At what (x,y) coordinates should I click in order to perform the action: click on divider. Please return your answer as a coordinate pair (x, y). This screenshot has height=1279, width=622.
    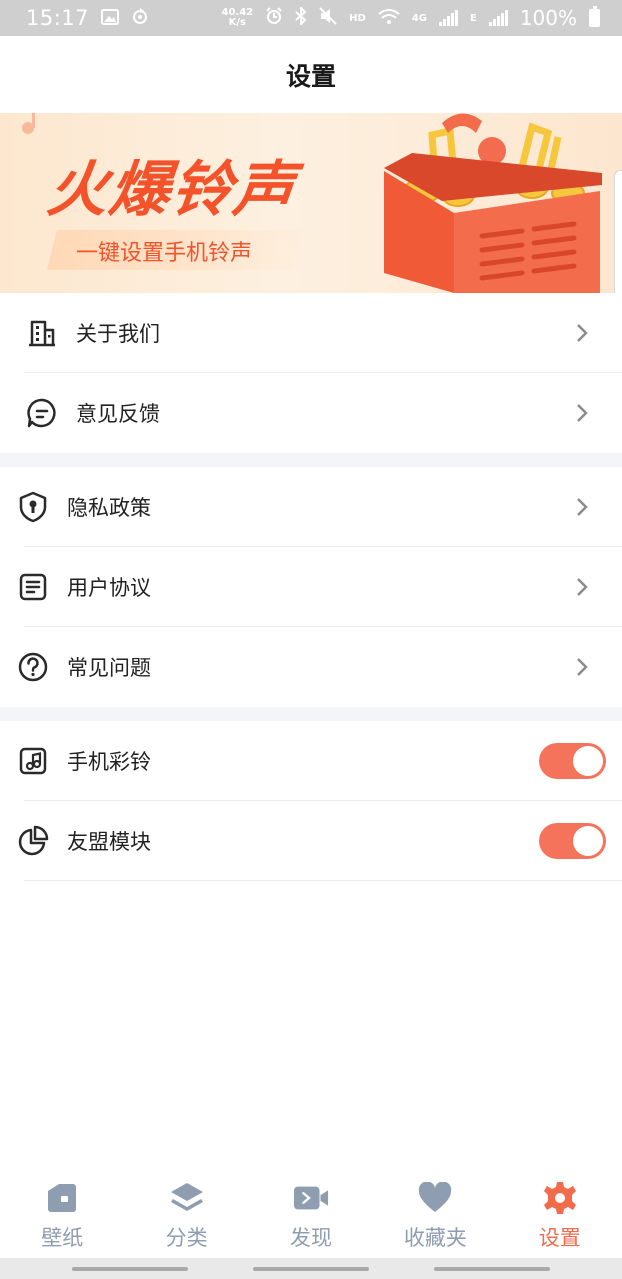
    Looking at the image, I should click on (323, 880).